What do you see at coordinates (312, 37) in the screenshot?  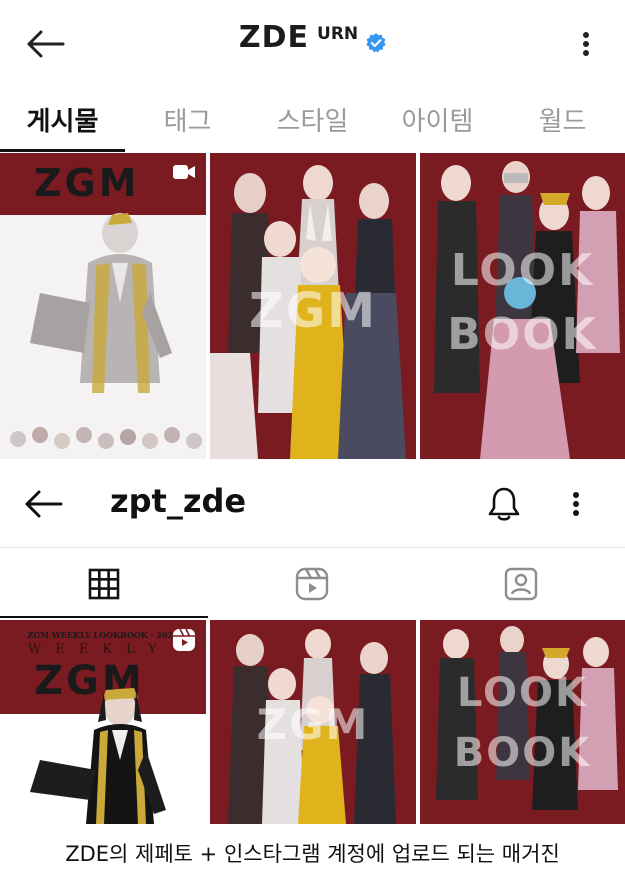 I see `profile-title-group: ZDE URN` at bounding box center [312, 37].